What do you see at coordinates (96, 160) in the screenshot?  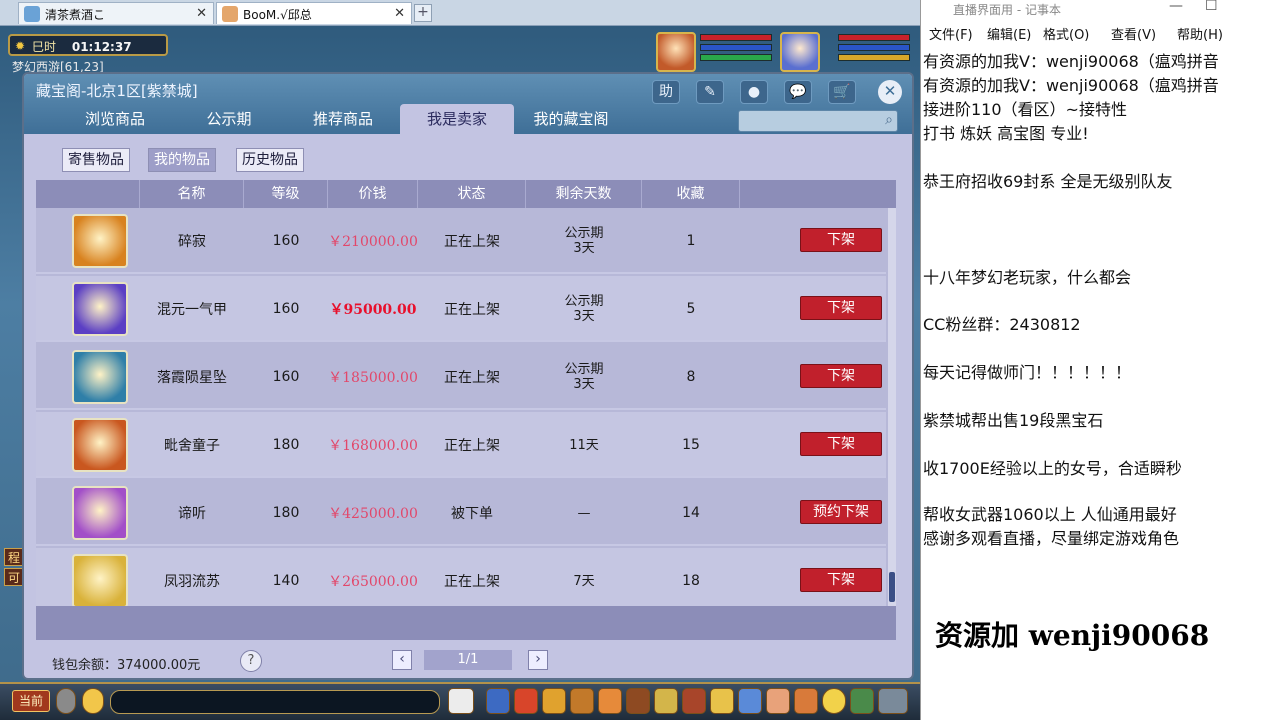 I see `subtab-consign: 寄售物品` at bounding box center [96, 160].